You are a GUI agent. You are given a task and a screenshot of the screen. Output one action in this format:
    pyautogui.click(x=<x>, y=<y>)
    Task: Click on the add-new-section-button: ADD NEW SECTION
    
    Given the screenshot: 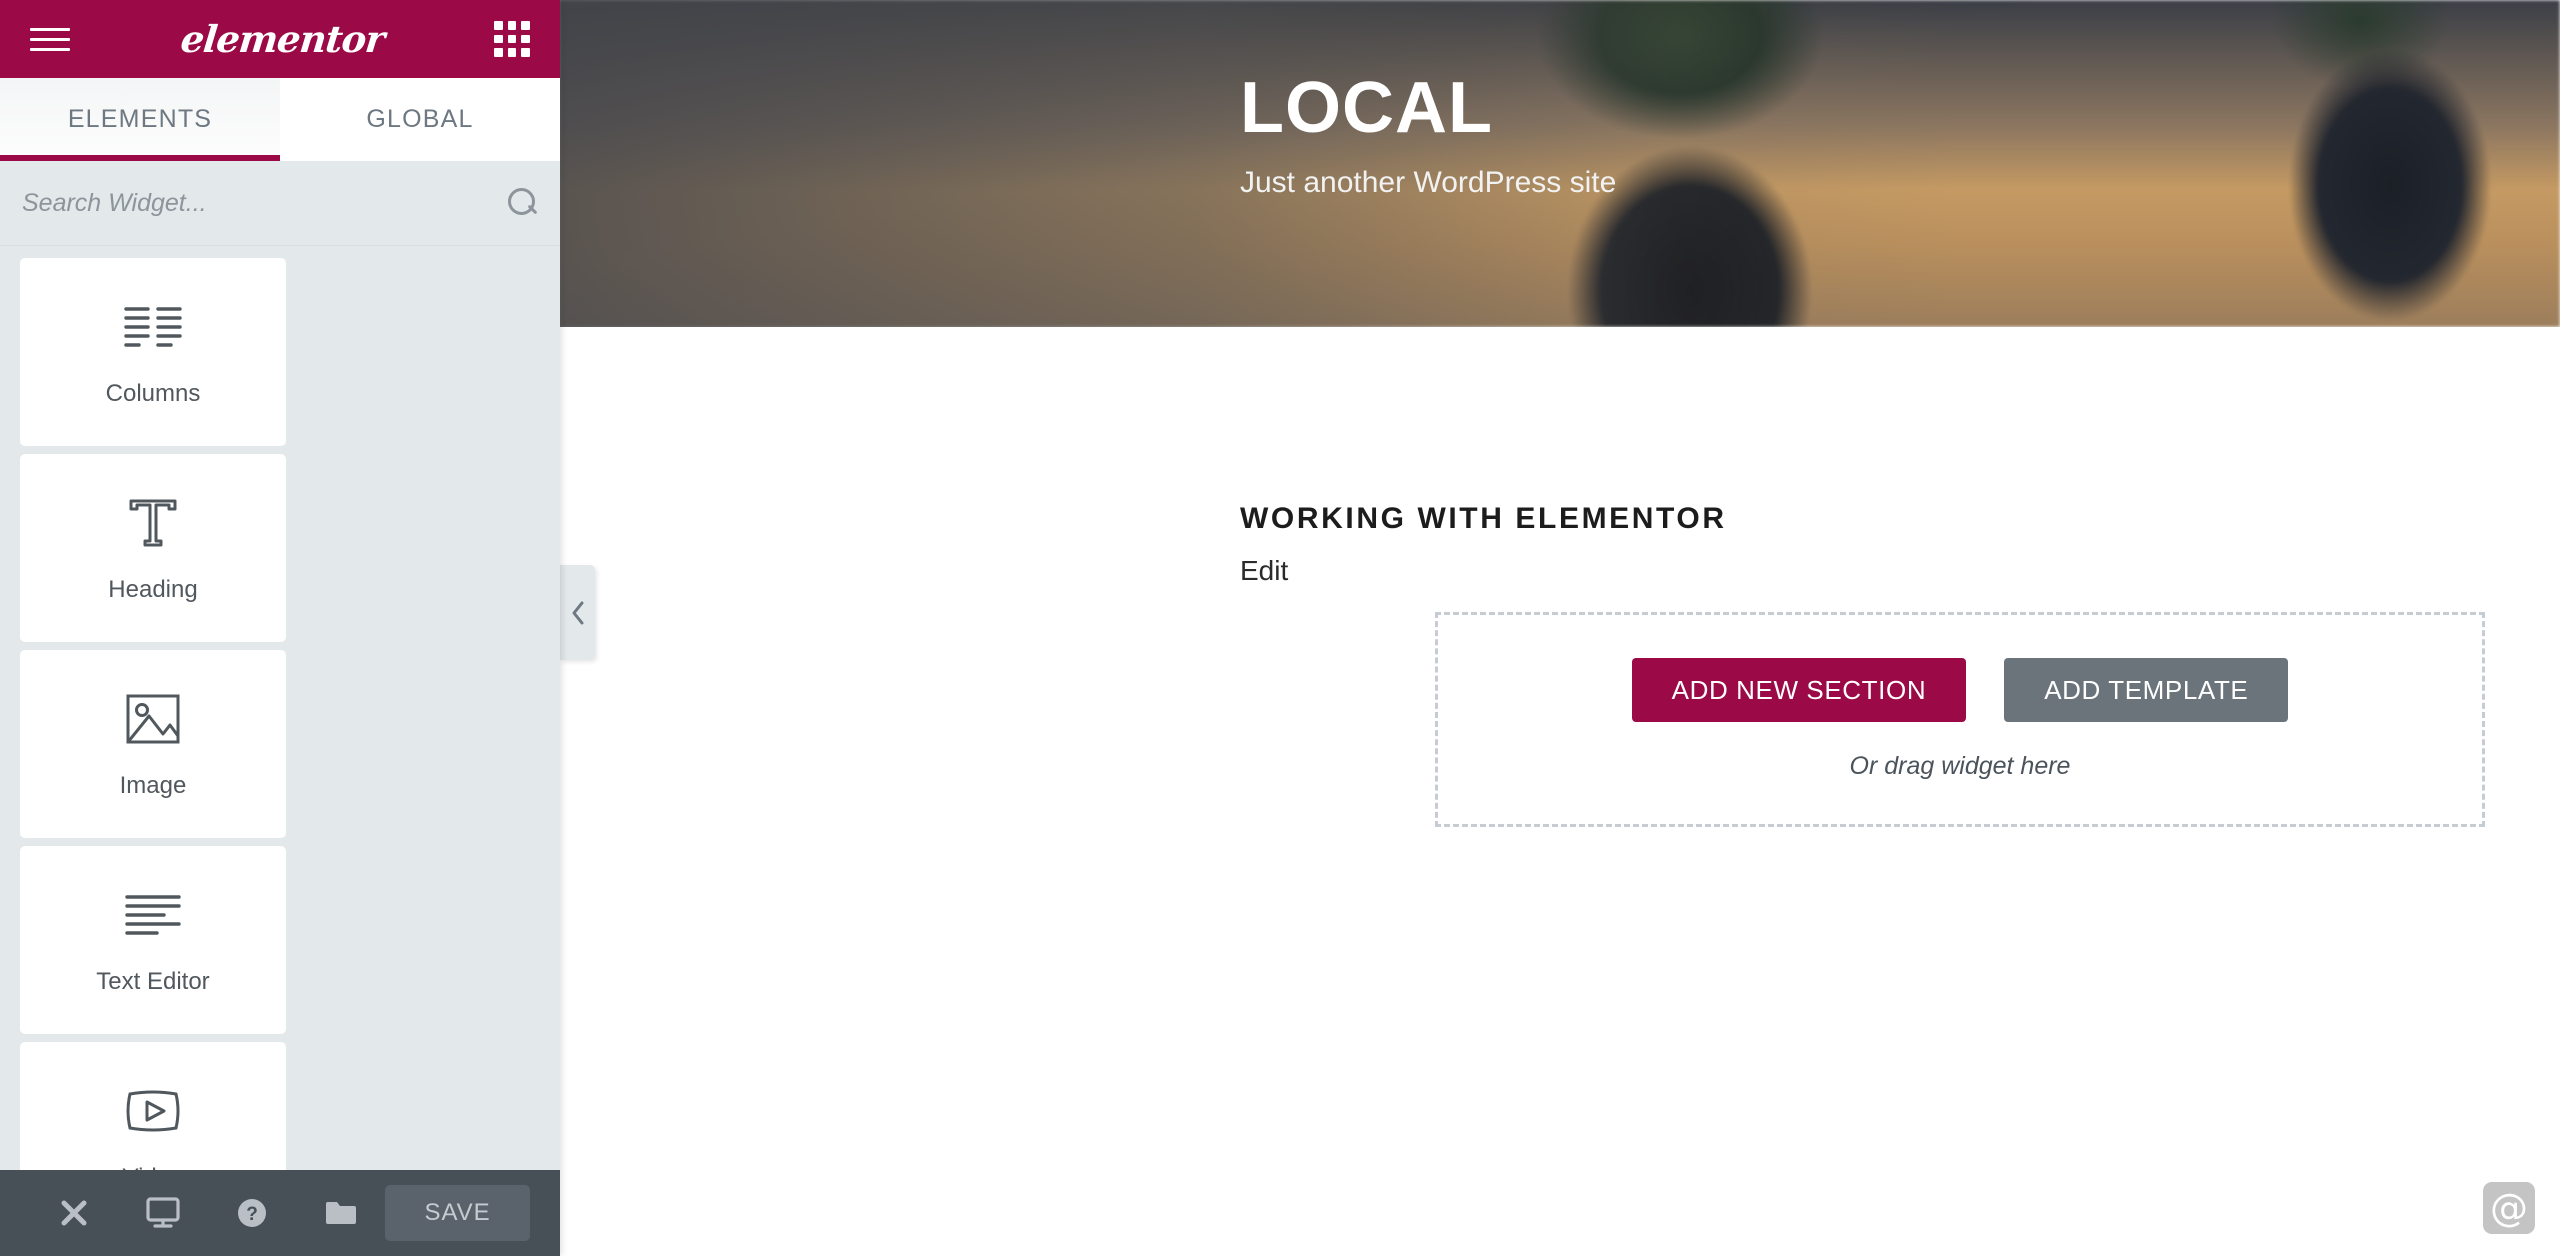 What is the action you would take?
    pyautogui.click(x=1799, y=690)
    